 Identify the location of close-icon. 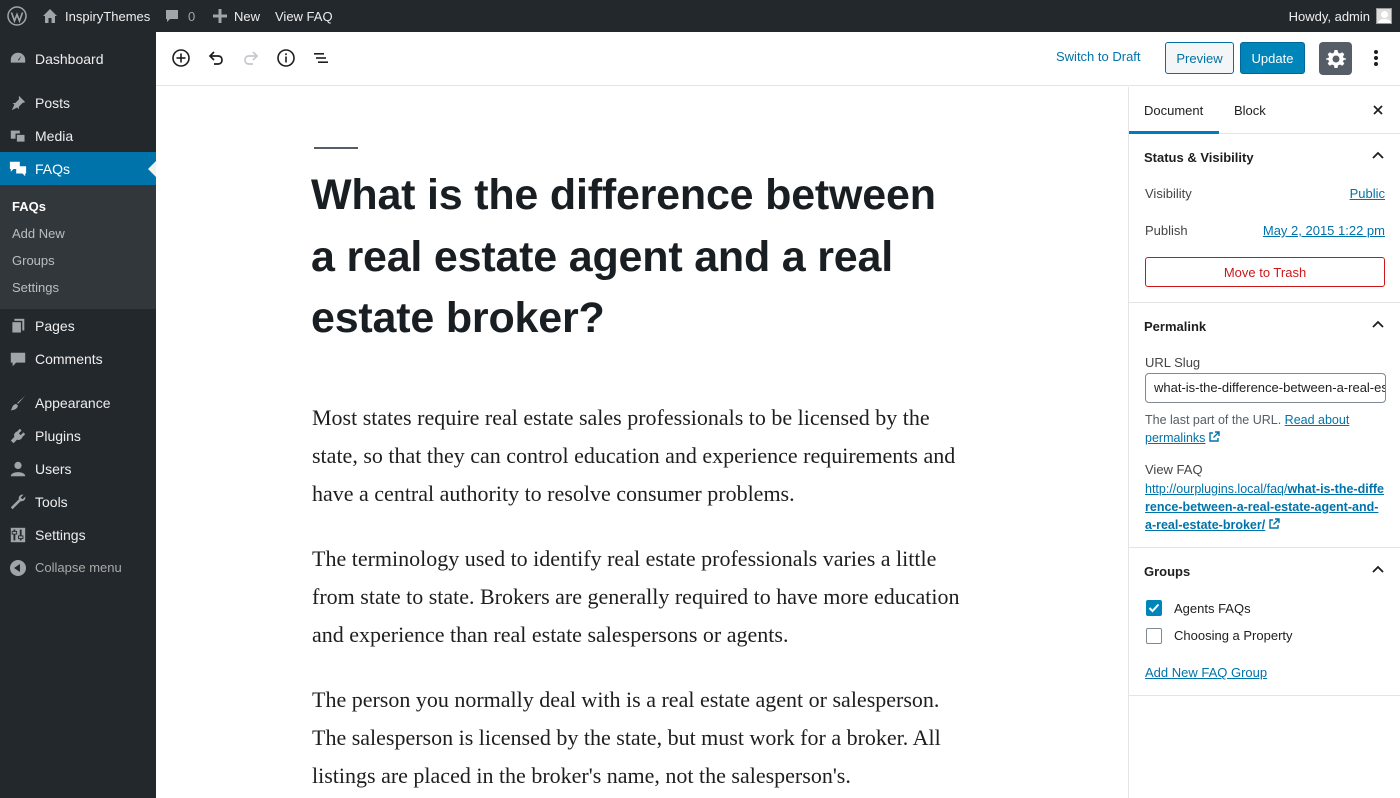
(1378, 110).